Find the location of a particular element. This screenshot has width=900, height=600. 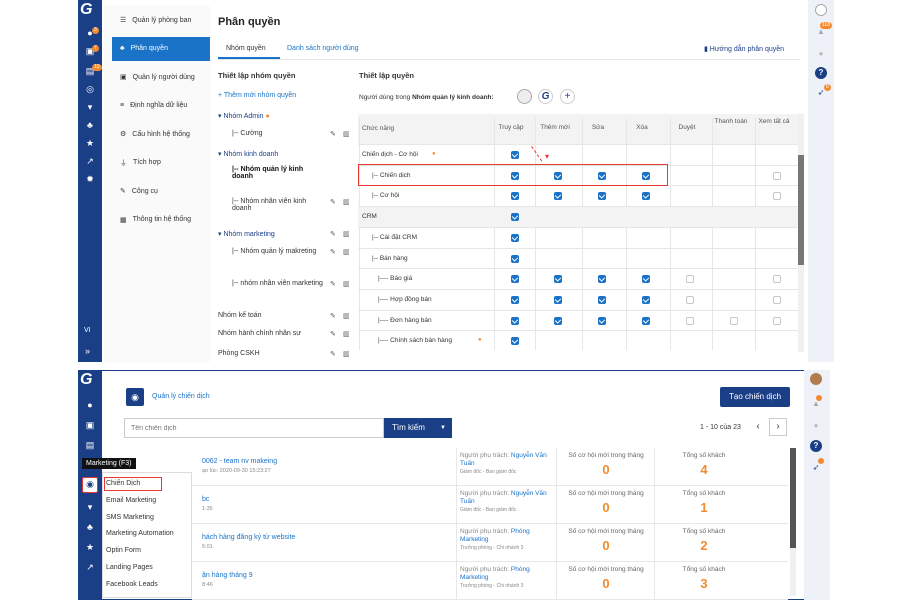

profile-avatar is located at coordinates (816, 379).